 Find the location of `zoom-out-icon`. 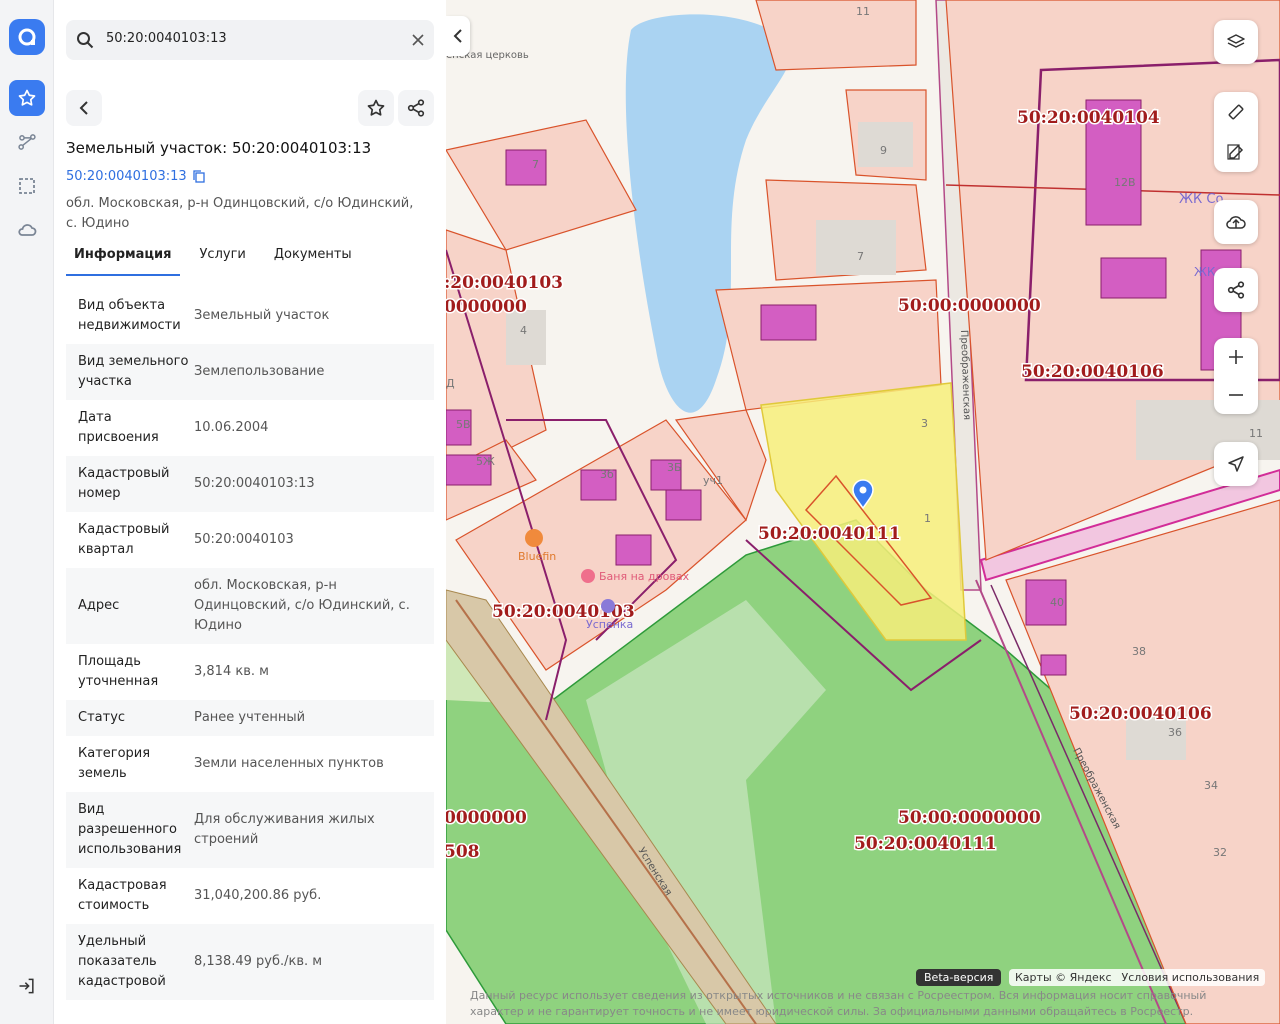

zoom-out-icon is located at coordinates (1236, 395).